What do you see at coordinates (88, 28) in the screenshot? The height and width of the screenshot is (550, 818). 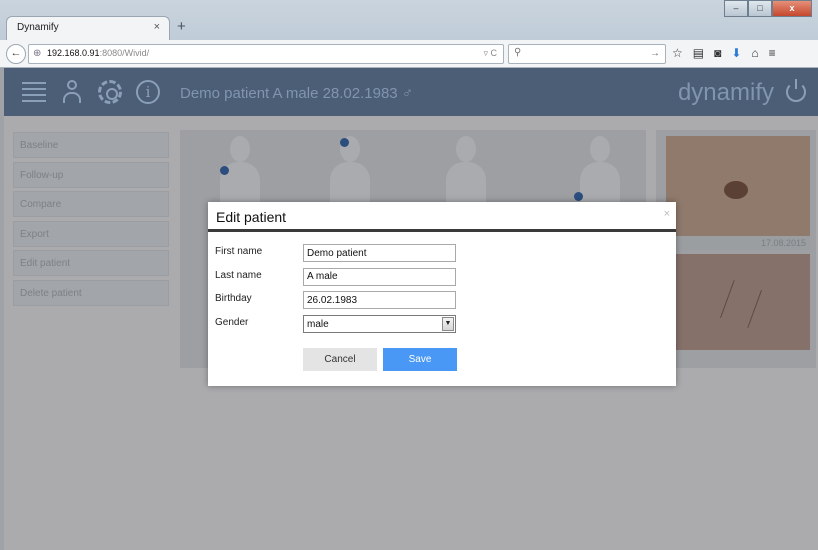 I see `browser-tab: Dynamify ×` at bounding box center [88, 28].